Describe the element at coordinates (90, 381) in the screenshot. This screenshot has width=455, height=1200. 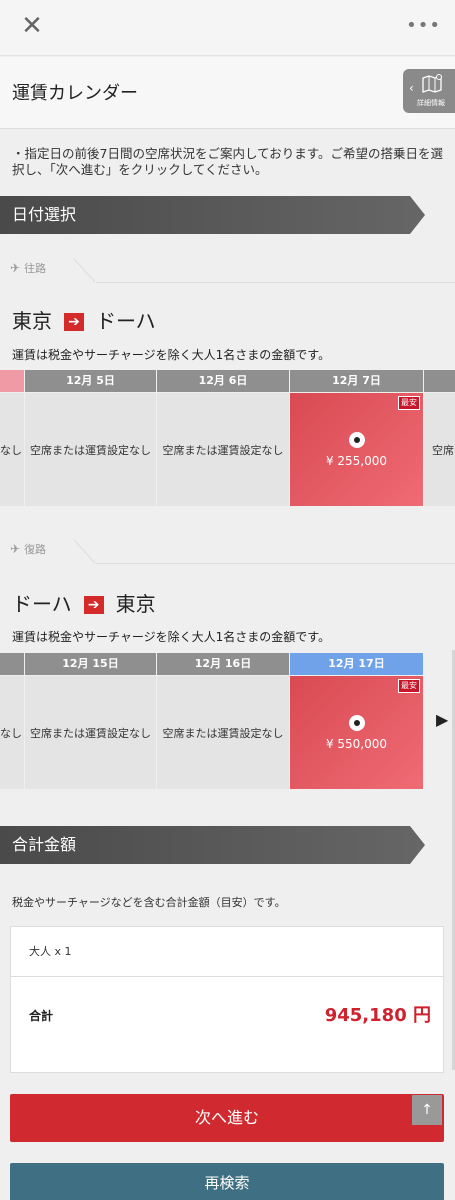
I see `date-header: 12月 5日` at that location.